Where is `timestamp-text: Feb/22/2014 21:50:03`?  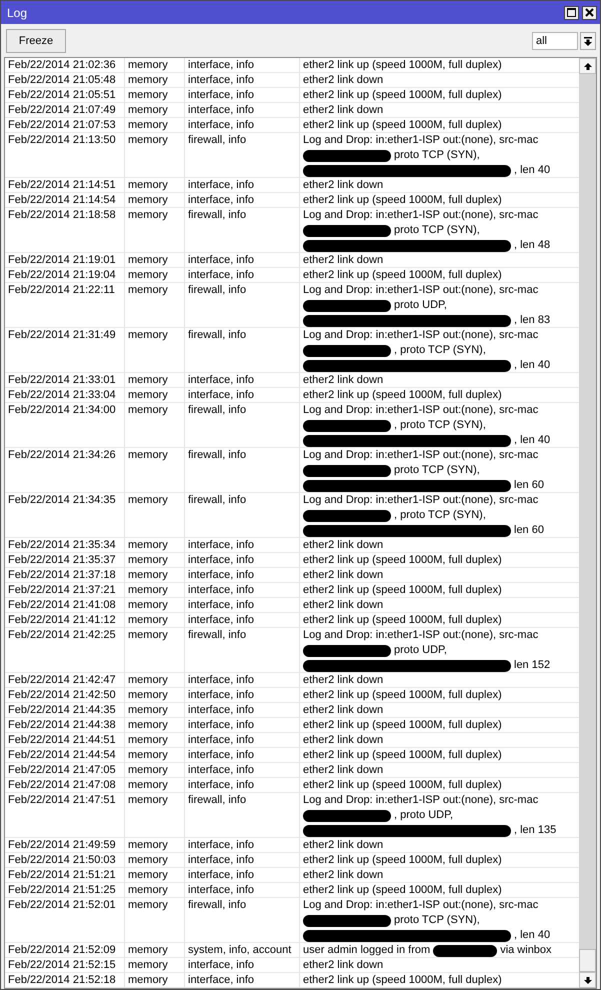 timestamp-text: Feb/22/2014 21:50:03 is located at coordinates (62, 860).